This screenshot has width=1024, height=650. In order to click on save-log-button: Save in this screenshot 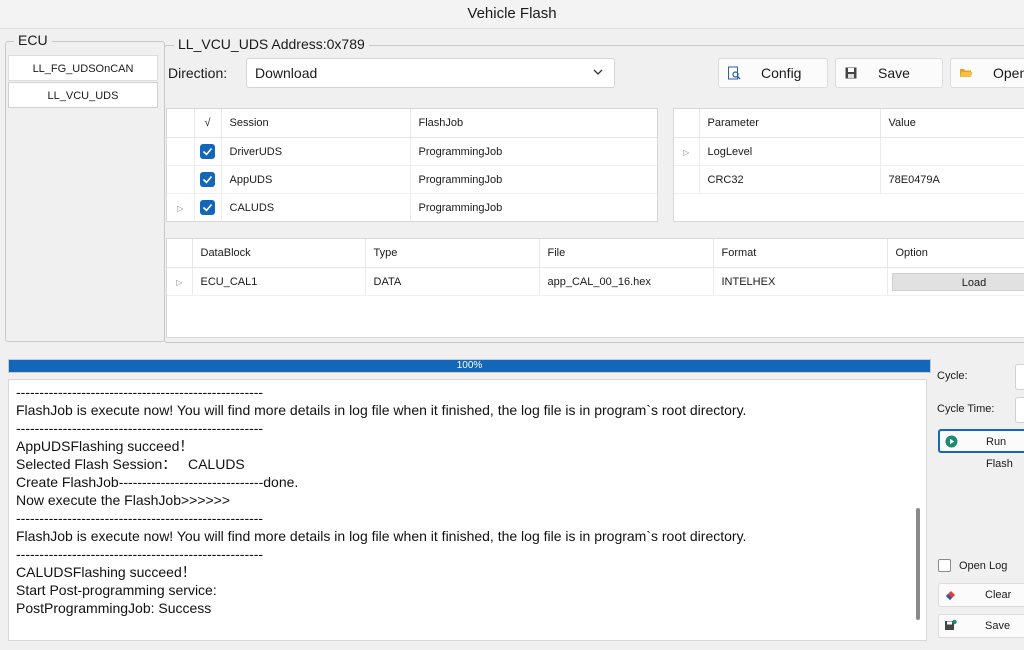, I will do `click(981, 626)`.